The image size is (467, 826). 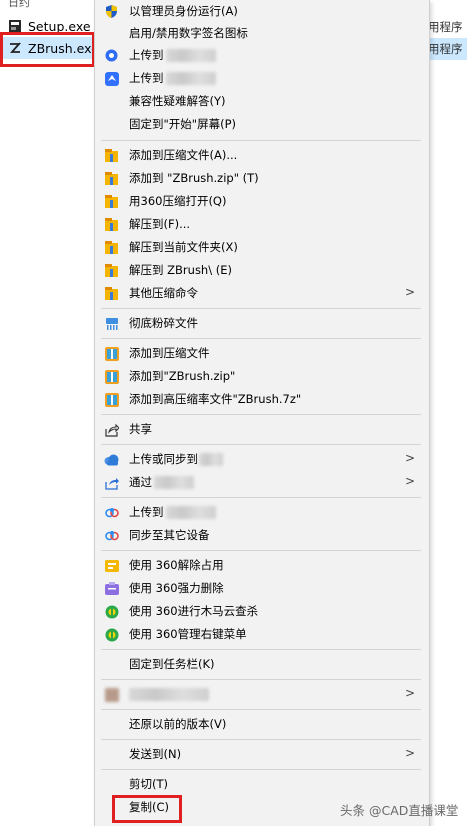 What do you see at coordinates (261, 55) in the screenshot?
I see `menu-item-upload-to: 上传到` at bounding box center [261, 55].